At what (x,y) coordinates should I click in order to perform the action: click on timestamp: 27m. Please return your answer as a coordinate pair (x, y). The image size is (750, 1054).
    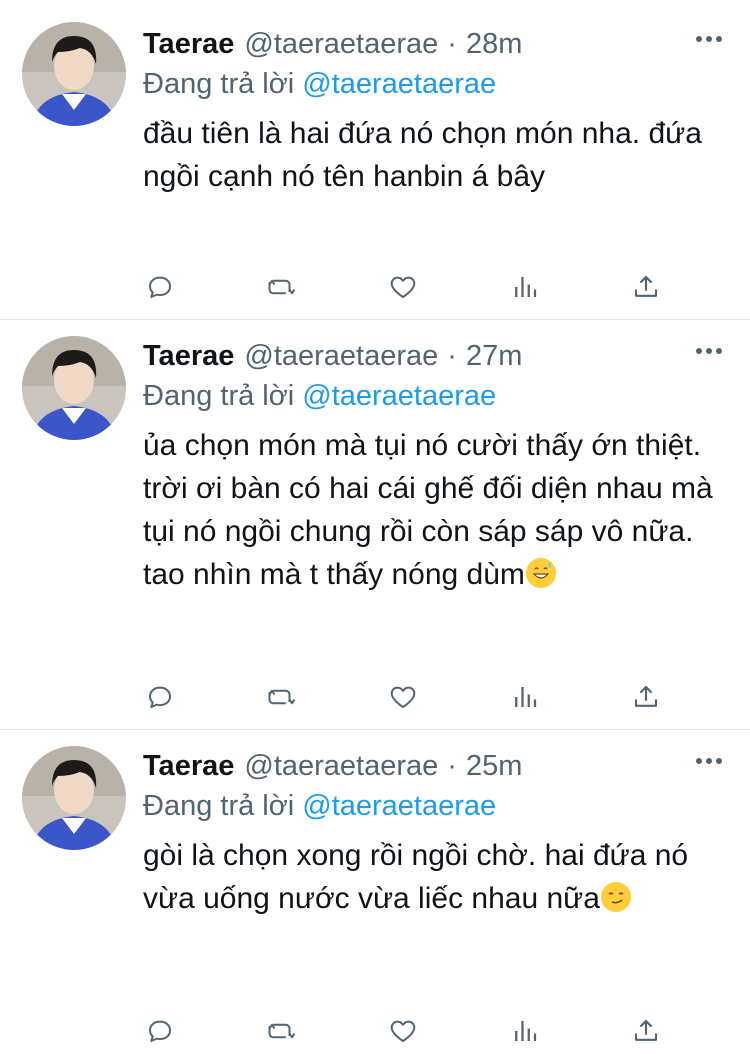
    Looking at the image, I should click on (494, 356).